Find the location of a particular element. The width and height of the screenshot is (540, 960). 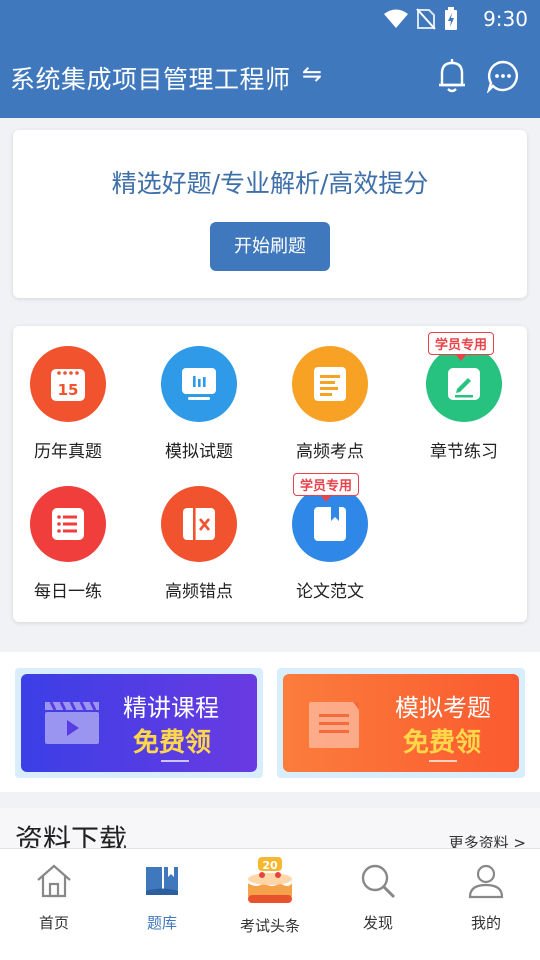

list-icon is located at coordinates (68, 524).